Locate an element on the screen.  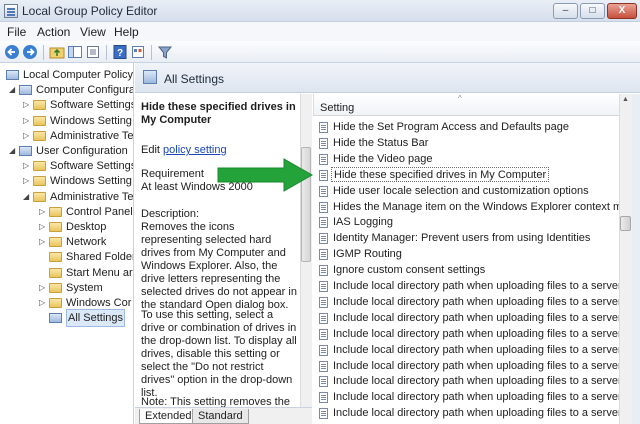
setting-name: Ignore custom consent settings is located at coordinates (409, 270).